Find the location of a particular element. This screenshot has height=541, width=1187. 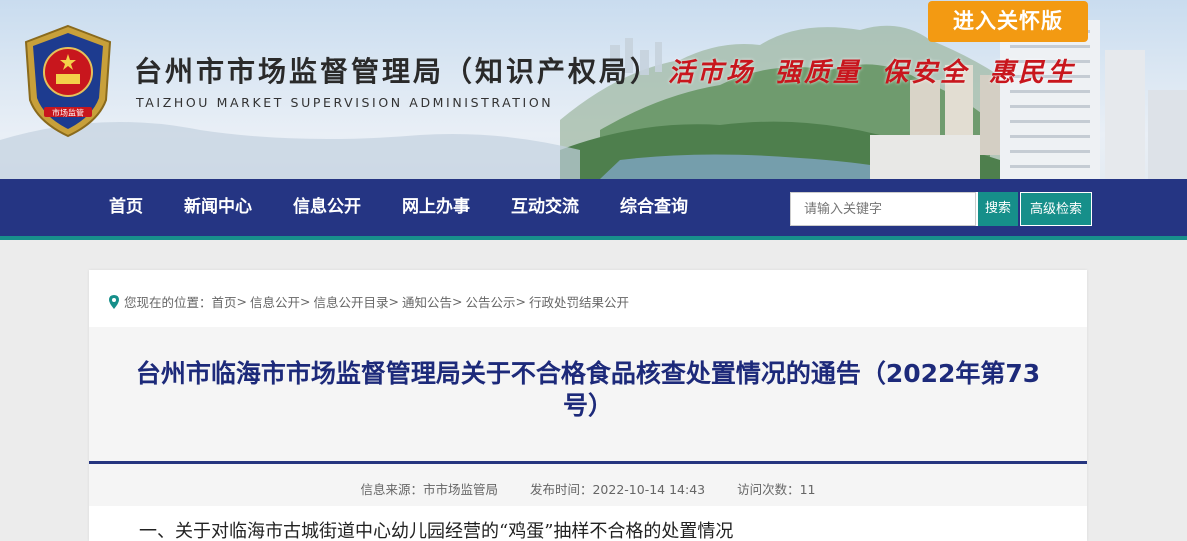

breadcrumb-prefix: 您现在的位置： is located at coordinates (168, 302).